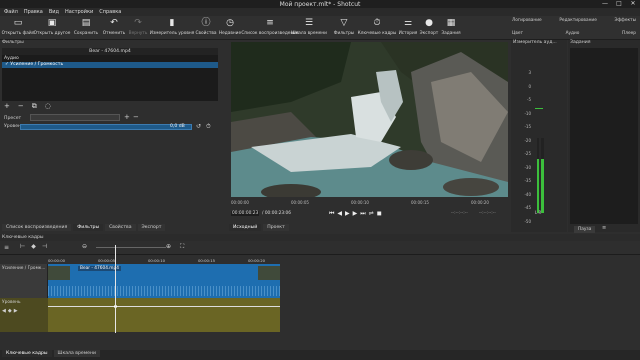 Image resolution: width=640 pixels, height=360 pixels. What do you see at coordinates (629, 33) in the screenshot?
I see `layout-player: Плеер` at bounding box center [629, 33].